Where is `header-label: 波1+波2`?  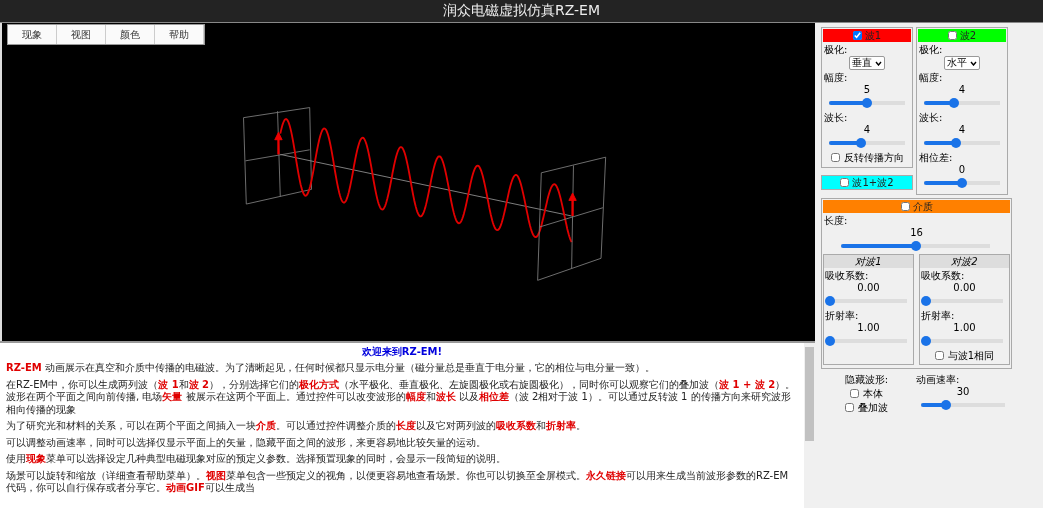
header-label: 波1+波2 is located at coordinates (873, 182).